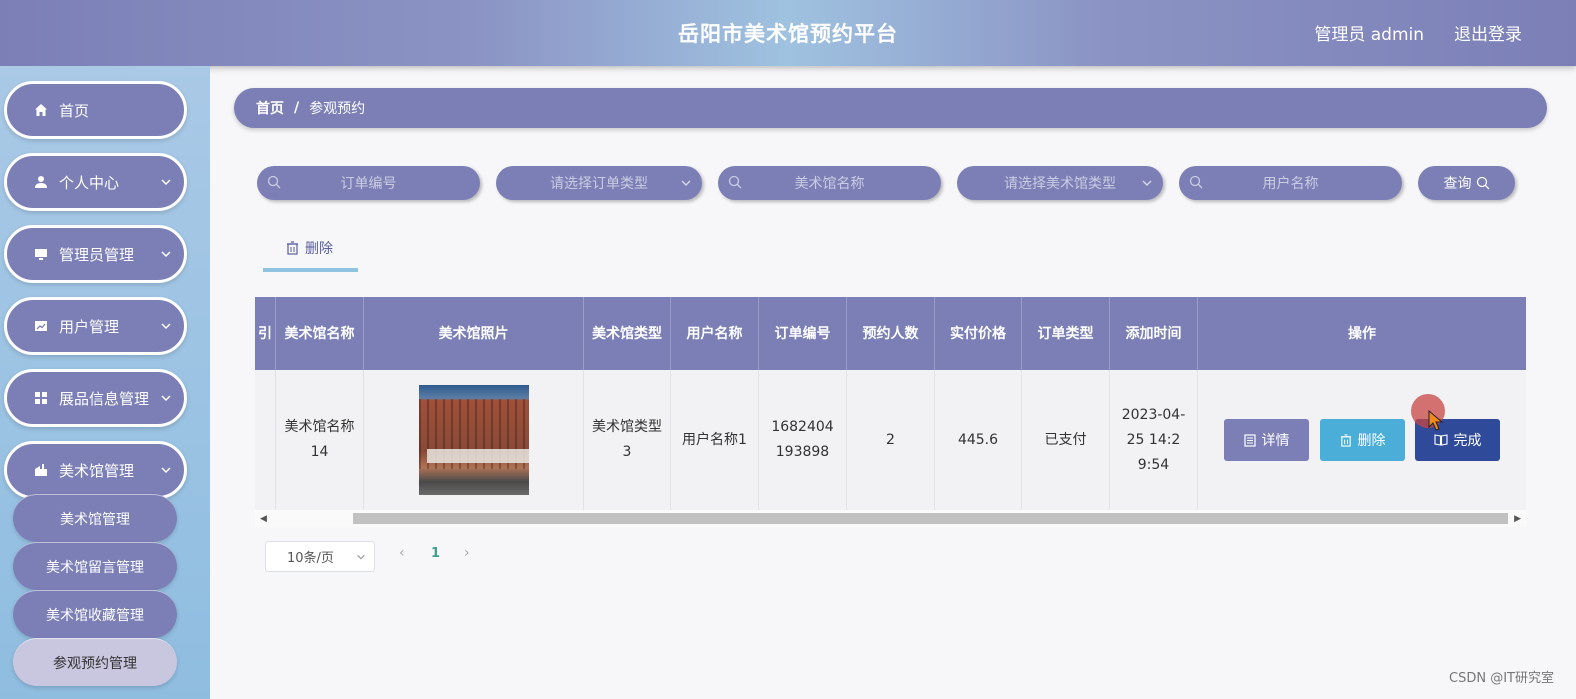 The height and width of the screenshot is (699, 1576). I want to click on sidebar-item-label: 管理员管理, so click(97, 254).